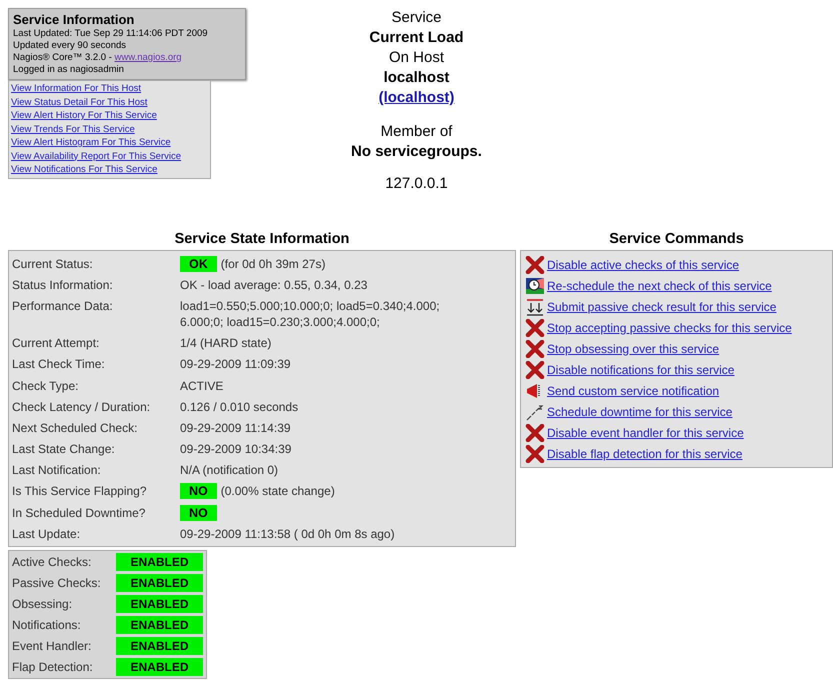 This screenshot has height=681, width=833. What do you see at coordinates (669, 327) in the screenshot?
I see `command-link: Stop accepting passive checks for this service` at bounding box center [669, 327].